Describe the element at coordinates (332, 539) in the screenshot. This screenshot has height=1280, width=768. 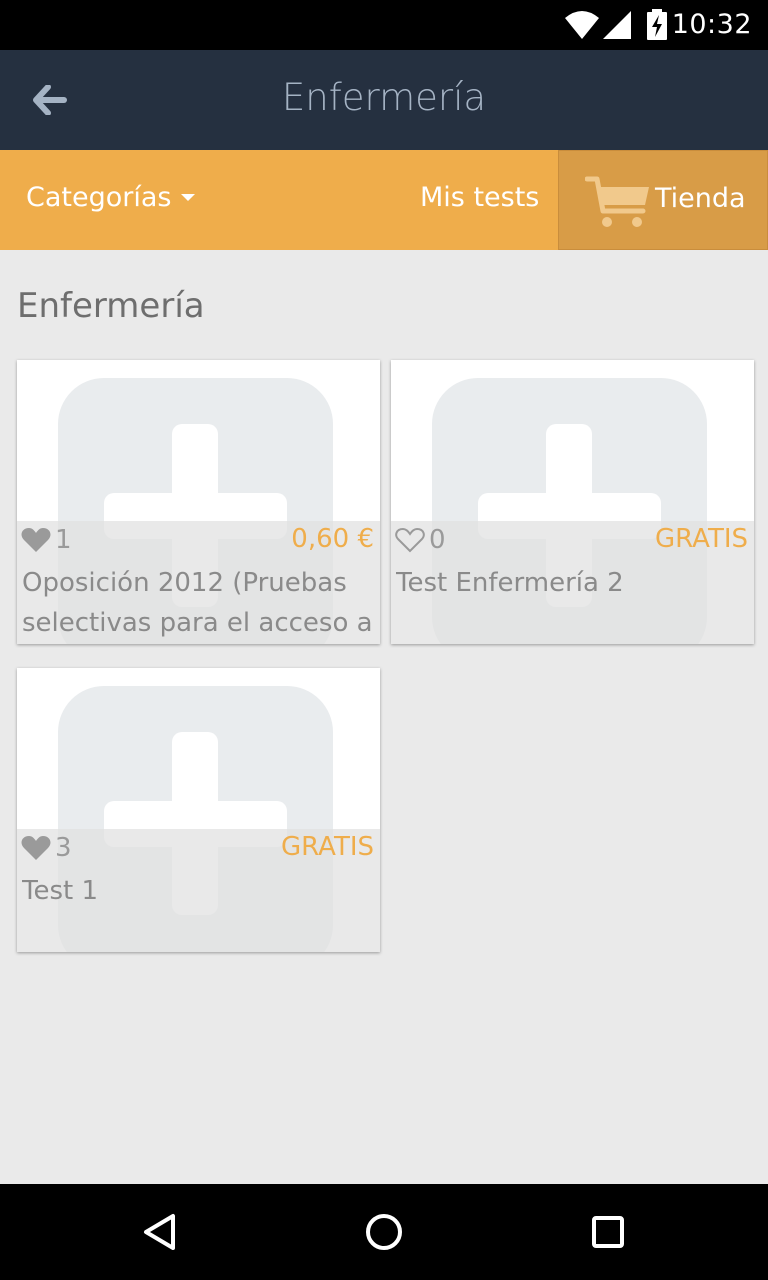
I see `price-label: 0,60 €` at that location.